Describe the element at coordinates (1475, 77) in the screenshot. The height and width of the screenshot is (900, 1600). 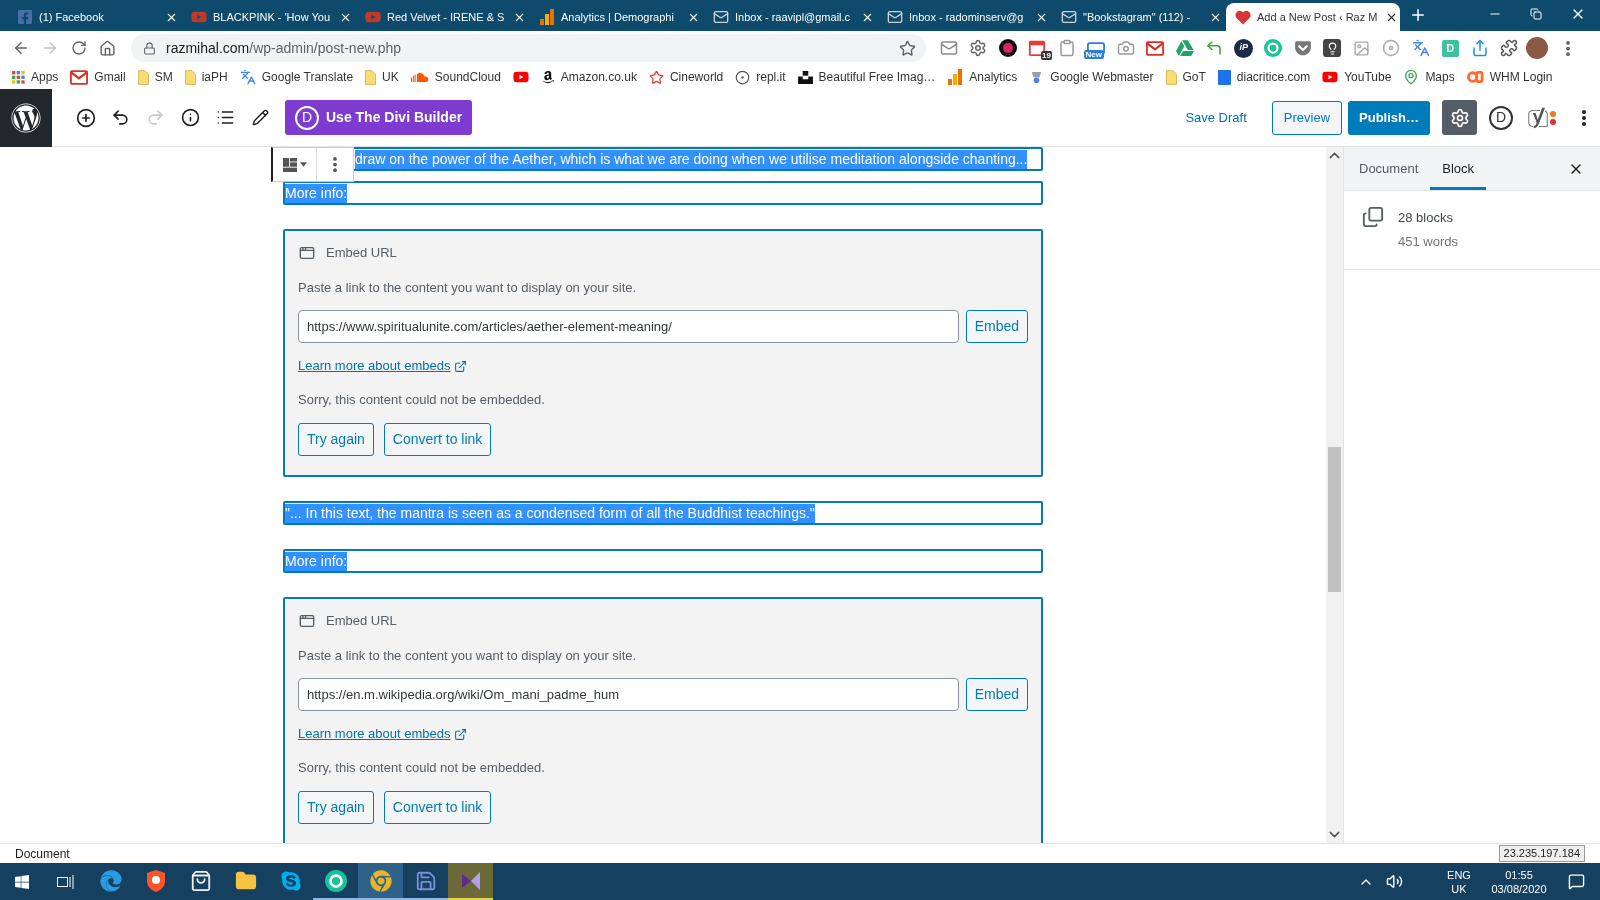
I see `logo-icon` at that location.